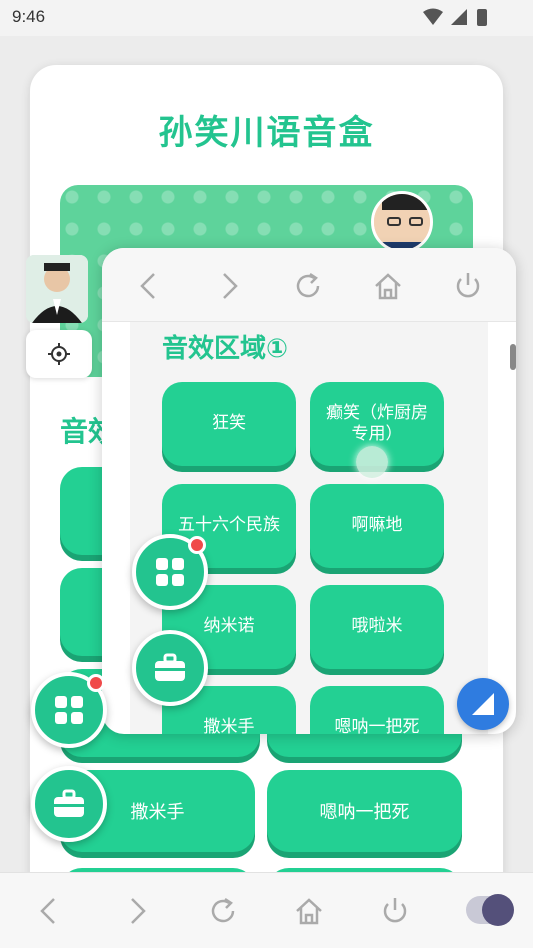  What do you see at coordinates (459, 17) in the screenshot?
I see `signal-icon` at bounding box center [459, 17].